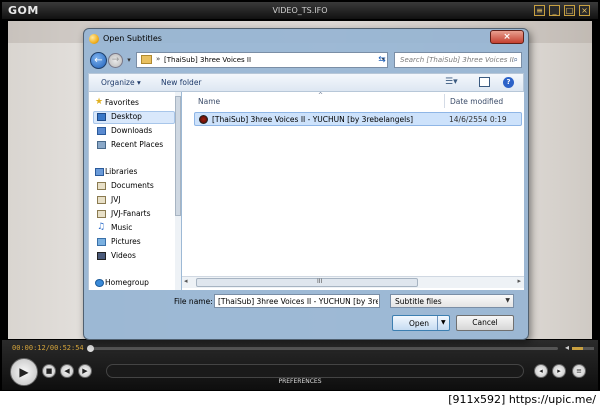 This screenshot has height=409, width=600. Describe the element at coordinates (569, 10) in the screenshot. I see `maximize-button: □` at that location.